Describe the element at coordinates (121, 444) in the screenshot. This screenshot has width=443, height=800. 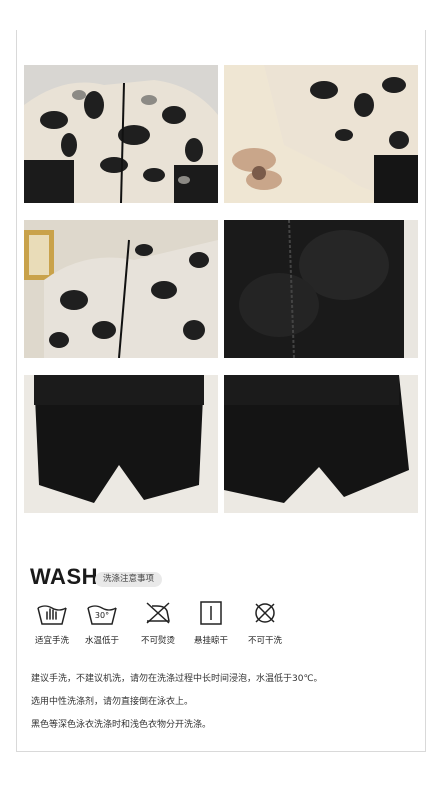
I see `product-photo-black-shorts-left` at that location.